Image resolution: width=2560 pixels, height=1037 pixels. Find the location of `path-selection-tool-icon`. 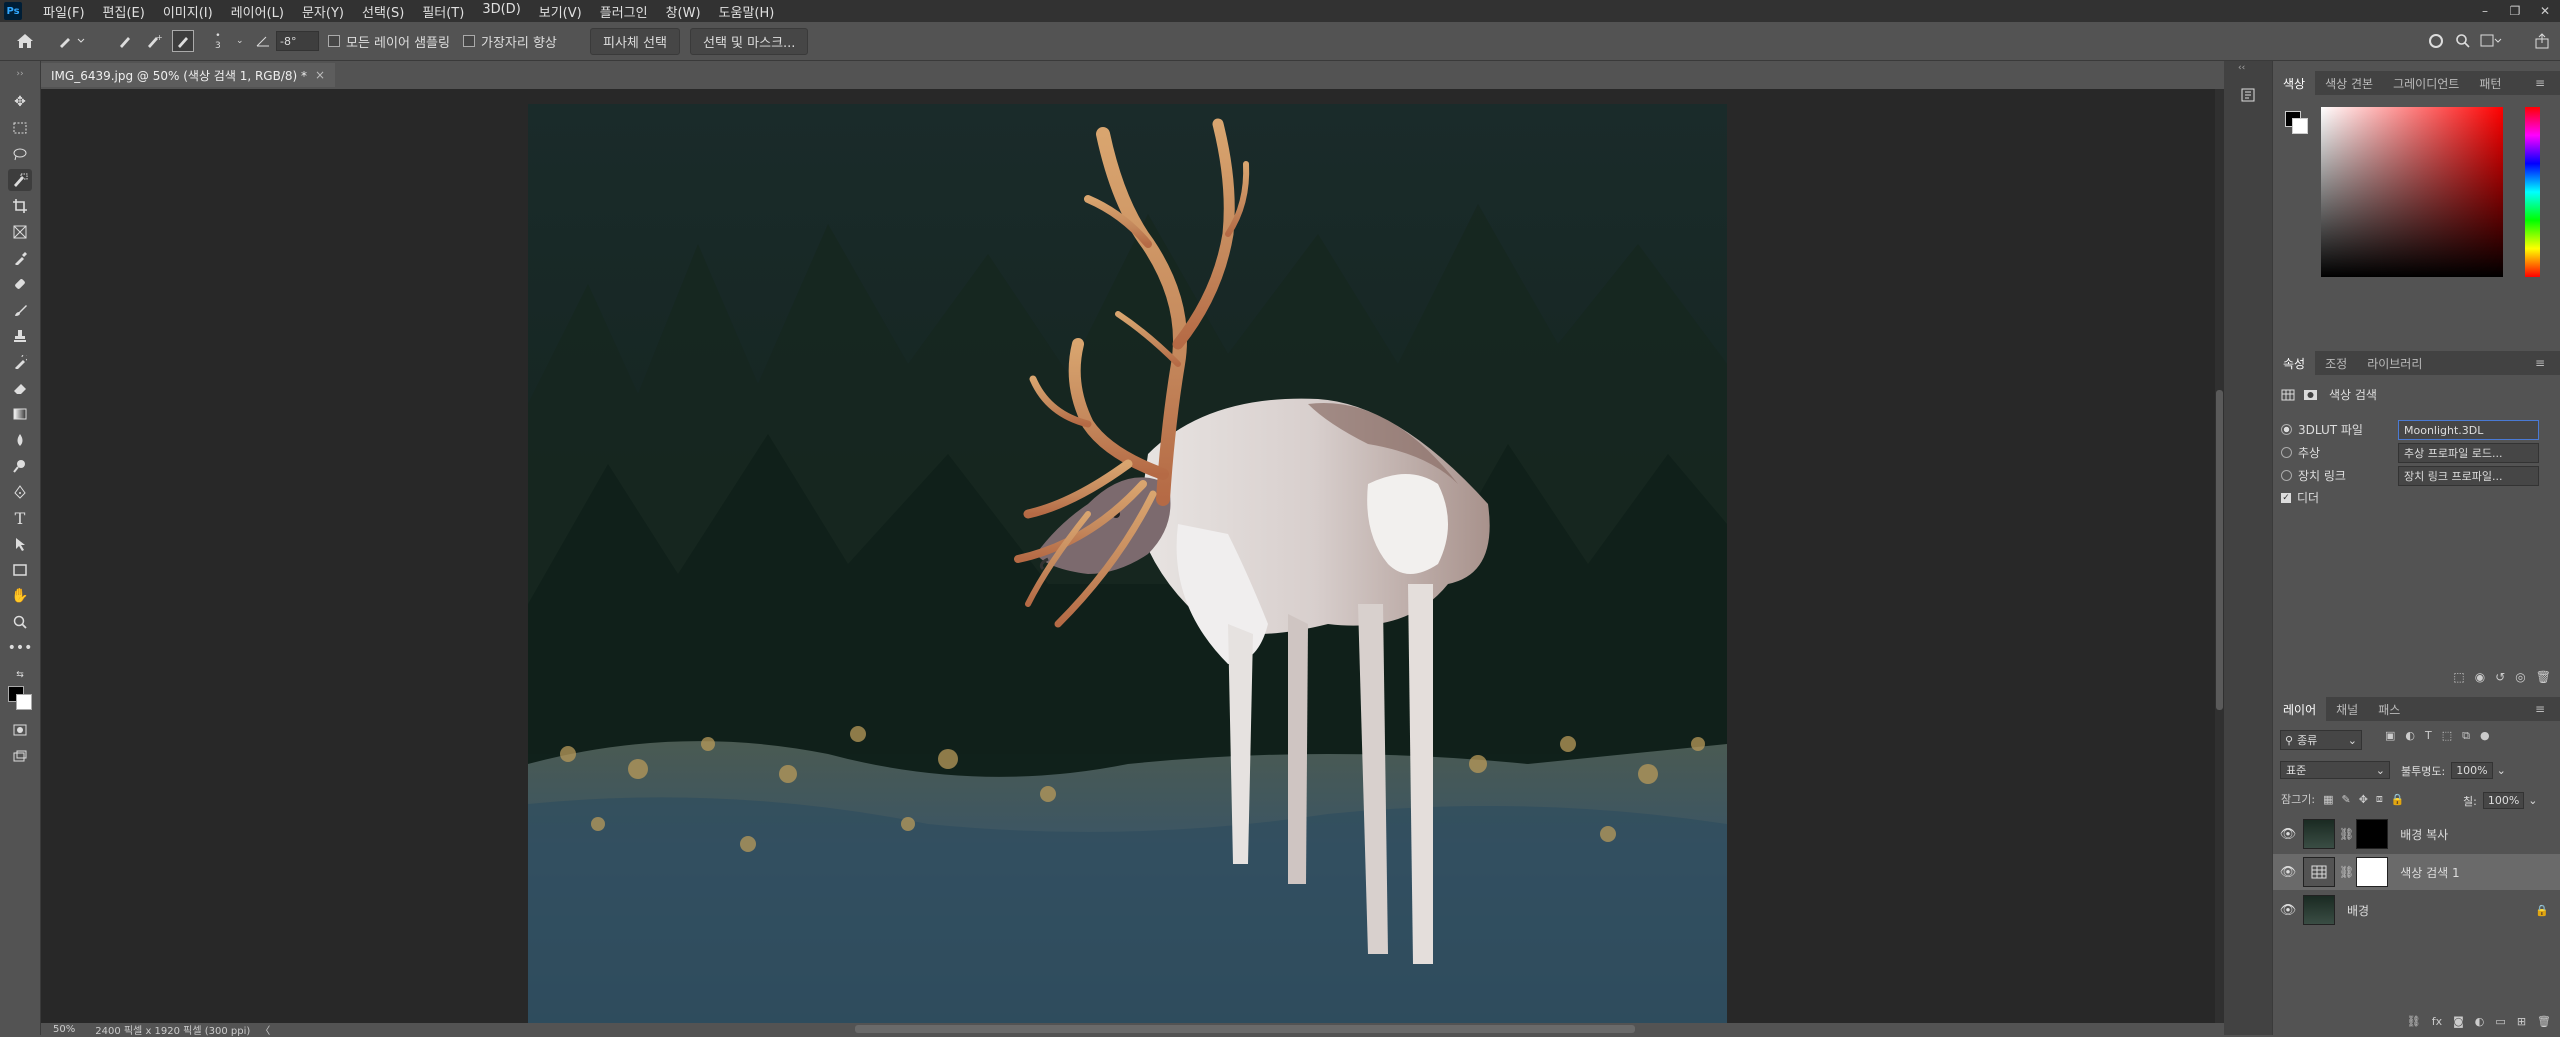

path-selection-tool-icon is located at coordinates (20, 544).